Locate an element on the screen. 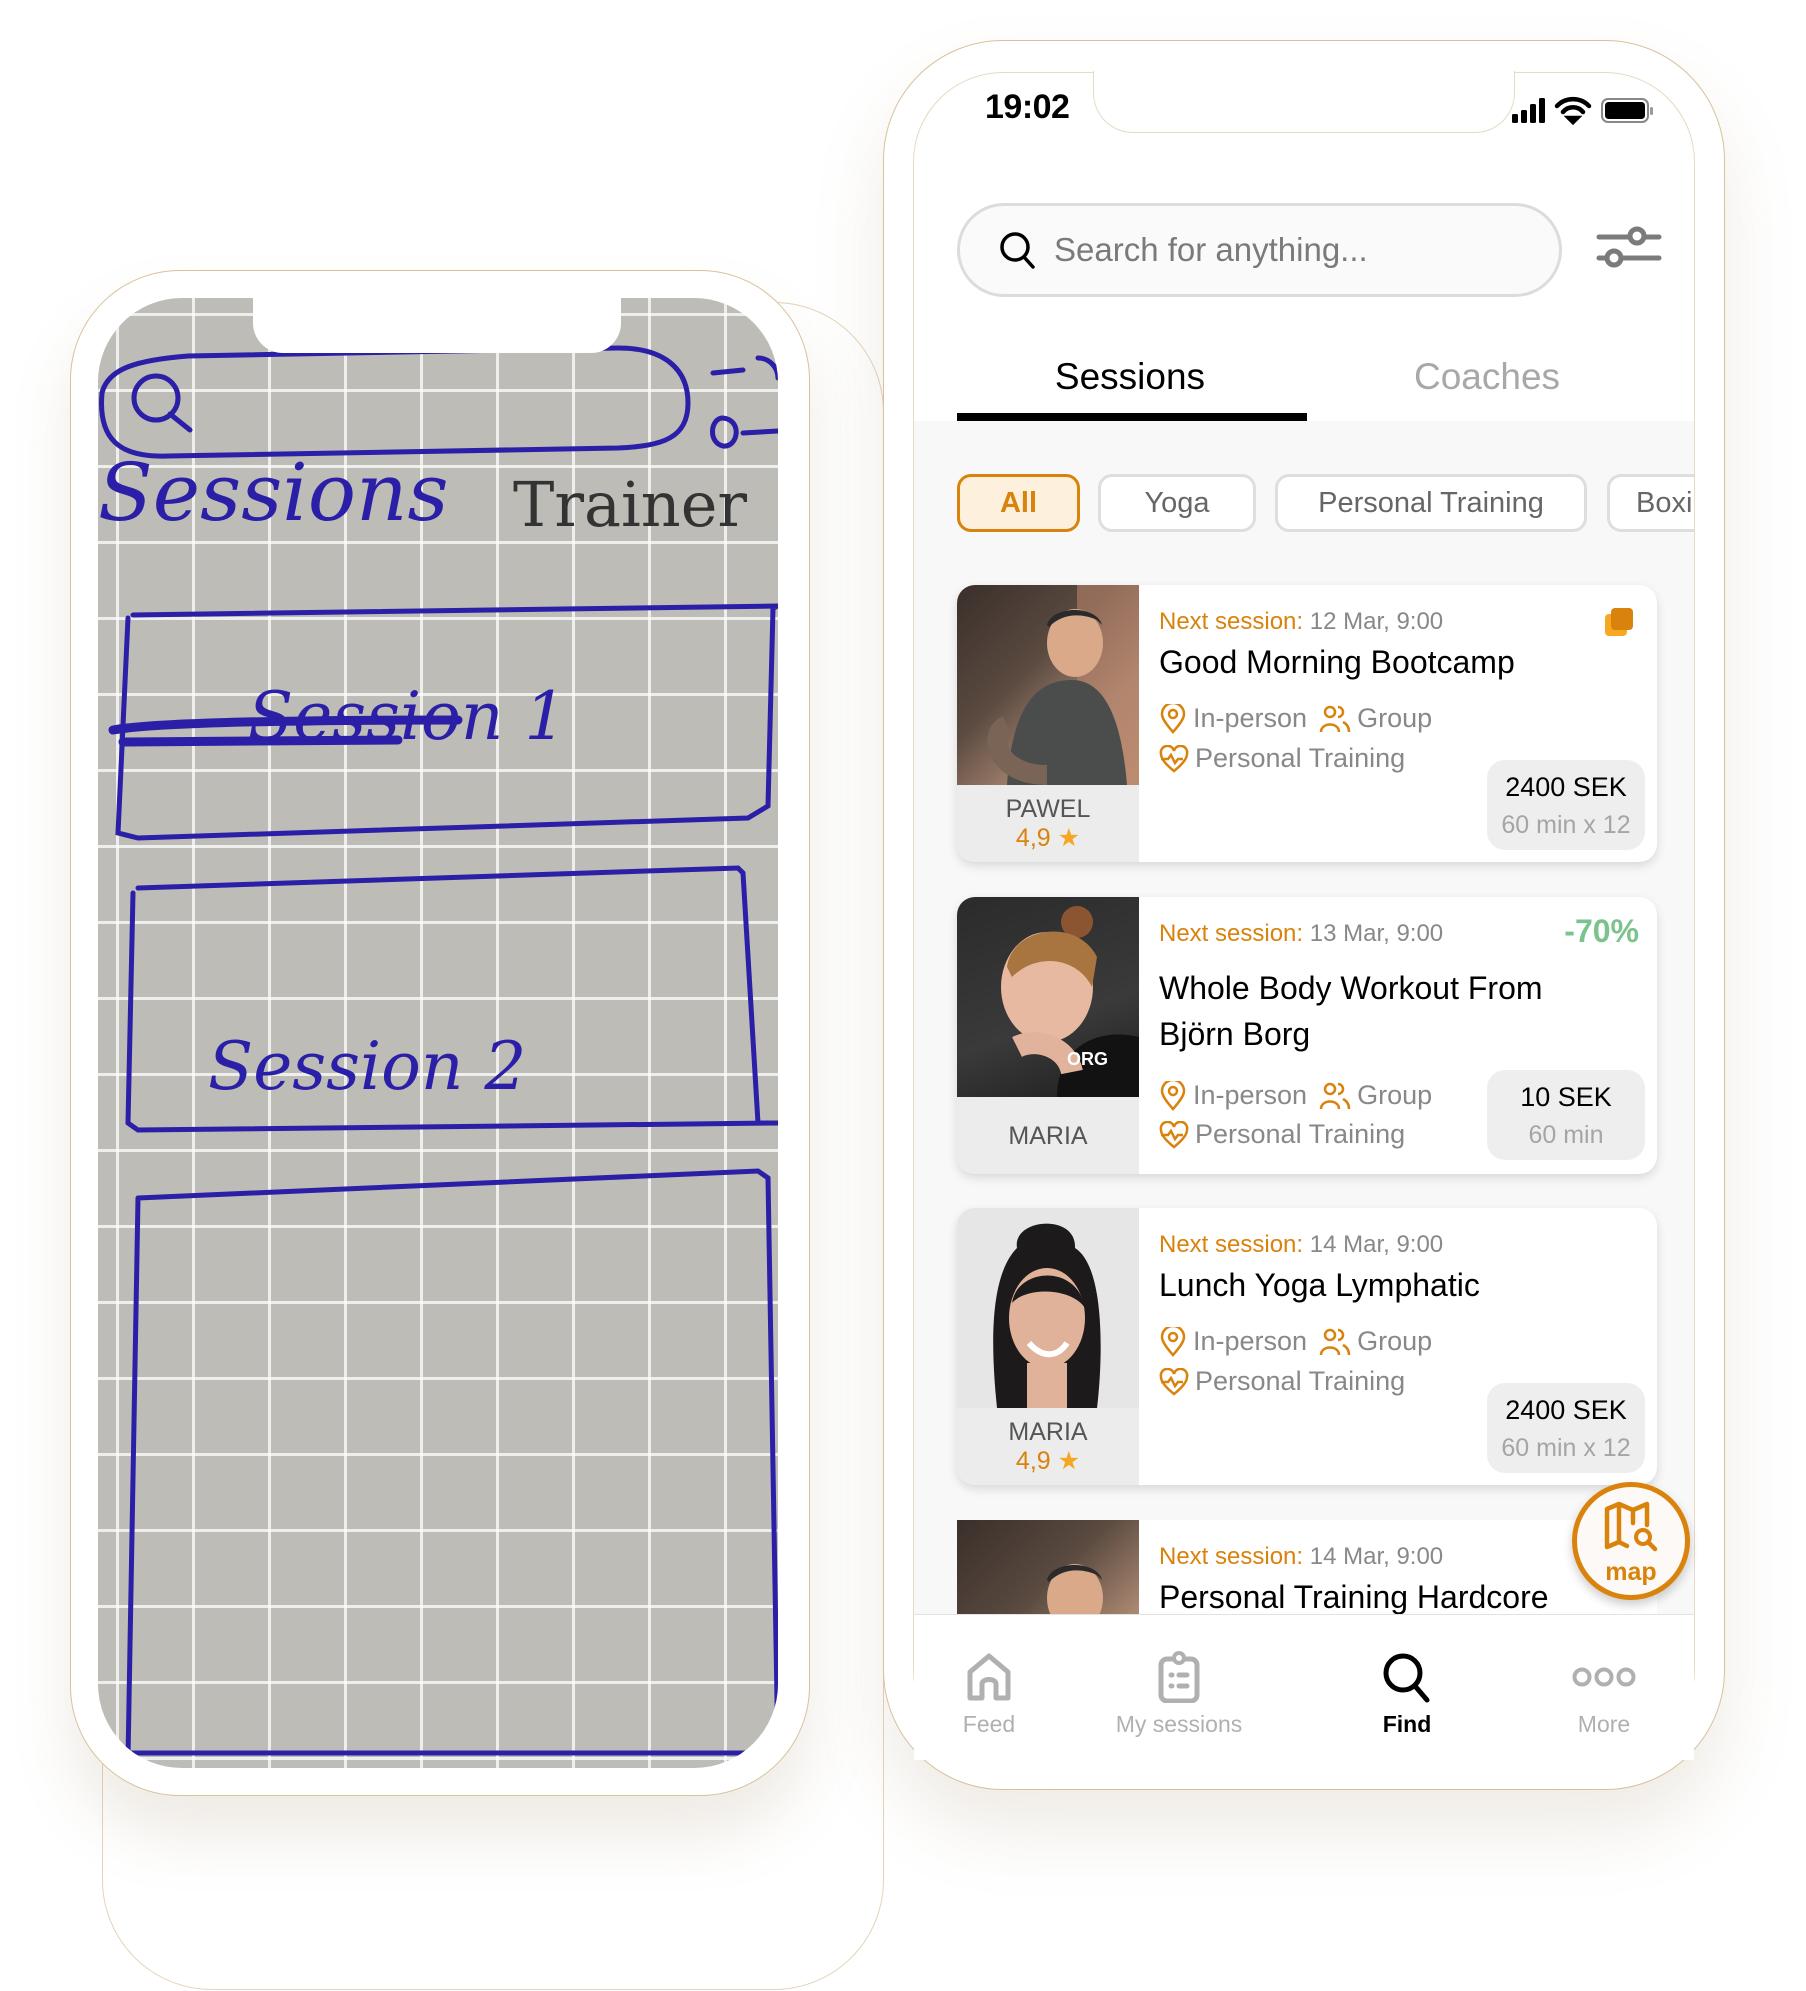 The width and height of the screenshot is (1806, 1991). clipboard-icon is located at coordinates (1179, 1677).